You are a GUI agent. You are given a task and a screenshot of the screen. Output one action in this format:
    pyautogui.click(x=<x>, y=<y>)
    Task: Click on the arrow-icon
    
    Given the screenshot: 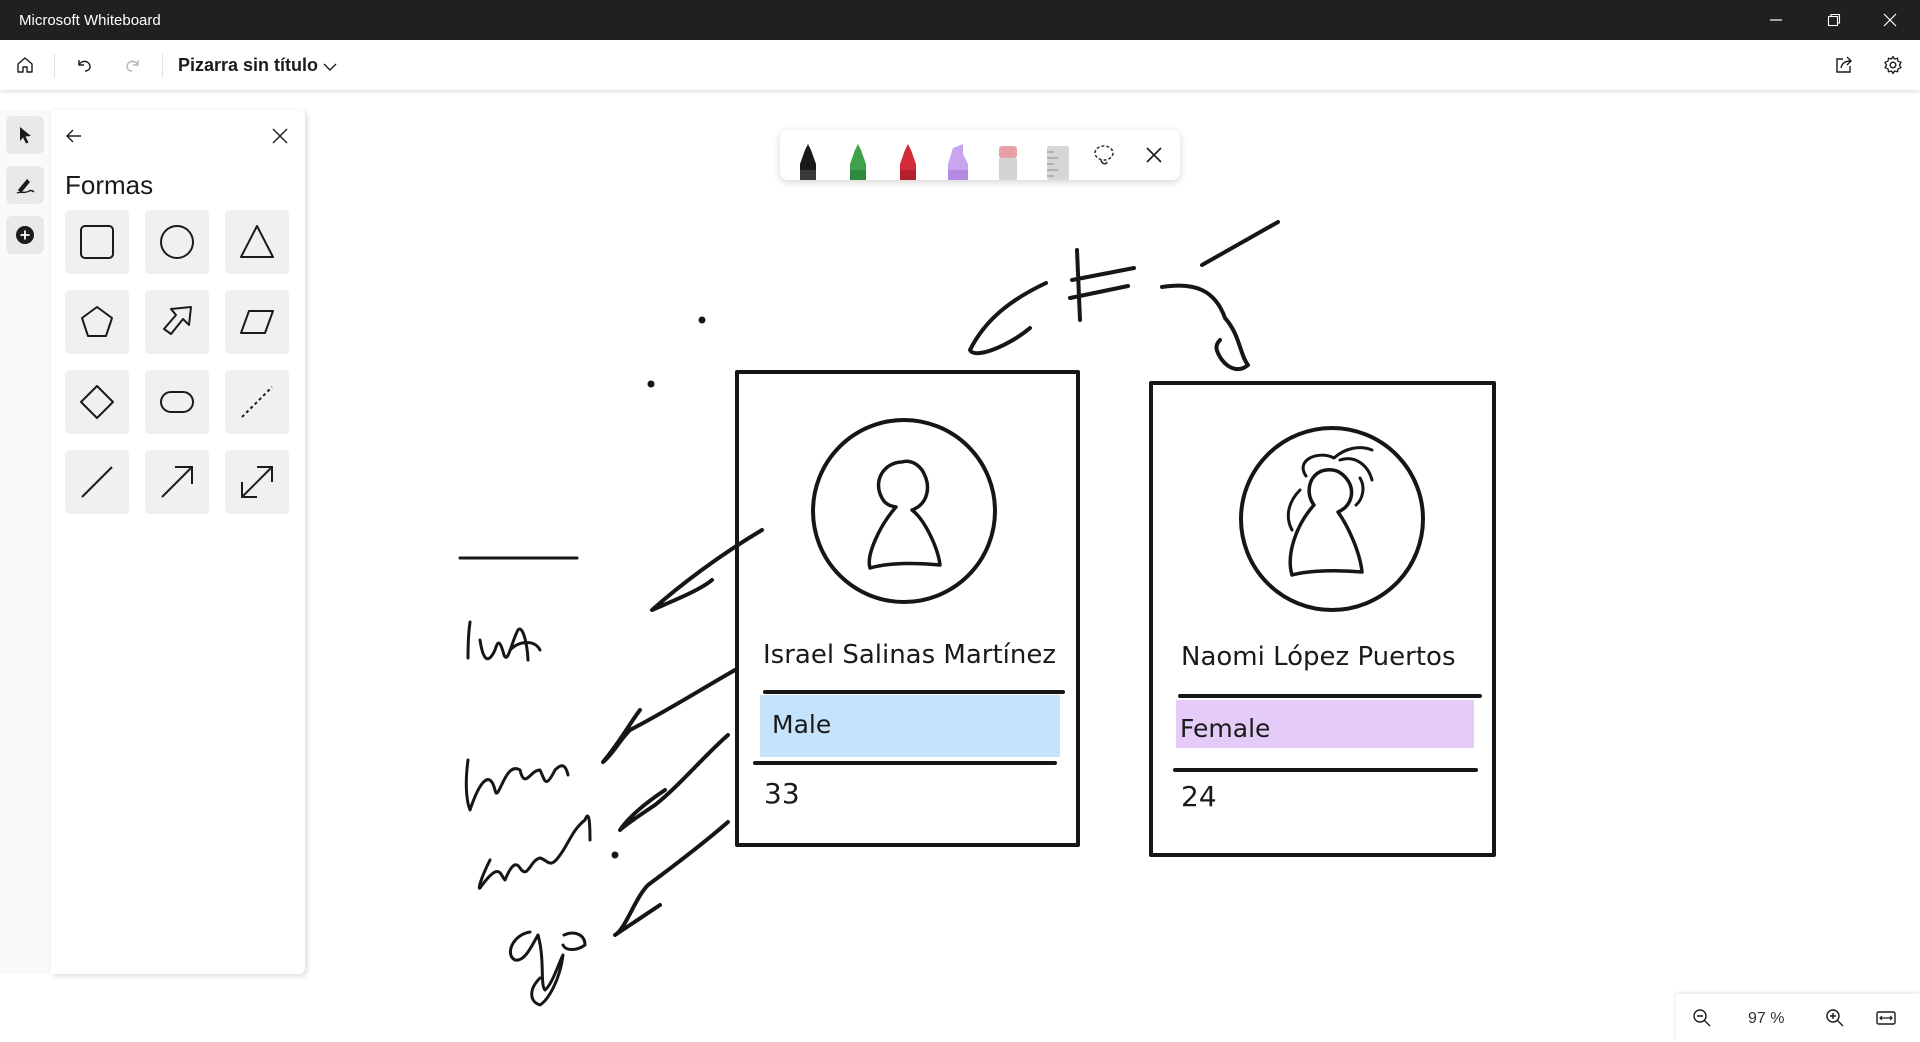 What is the action you would take?
    pyautogui.click(x=177, y=482)
    